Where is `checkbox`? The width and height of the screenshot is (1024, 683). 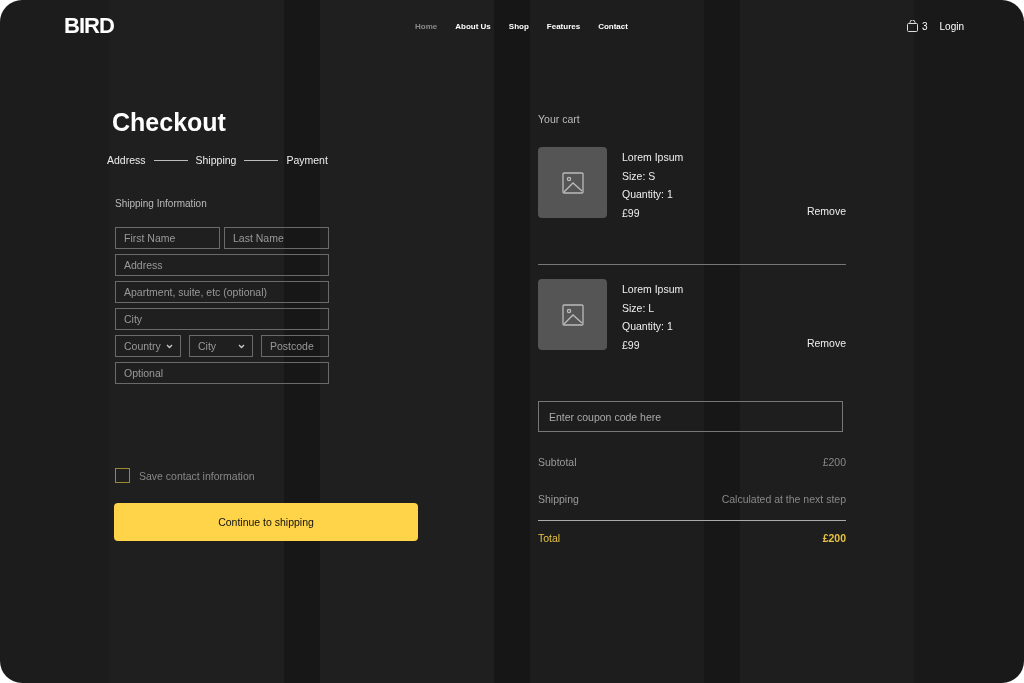
checkbox is located at coordinates (122, 475).